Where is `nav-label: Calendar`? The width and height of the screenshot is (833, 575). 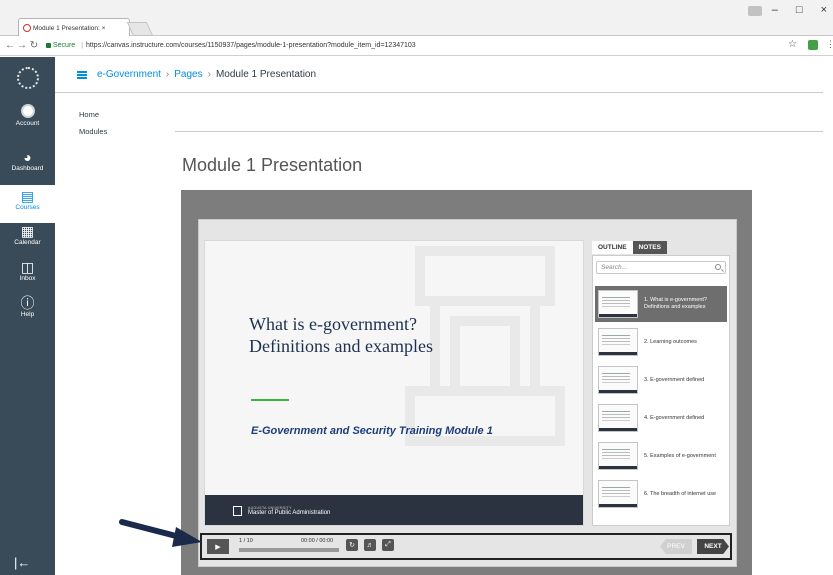 nav-label: Calendar is located at coordinates (27, 242).